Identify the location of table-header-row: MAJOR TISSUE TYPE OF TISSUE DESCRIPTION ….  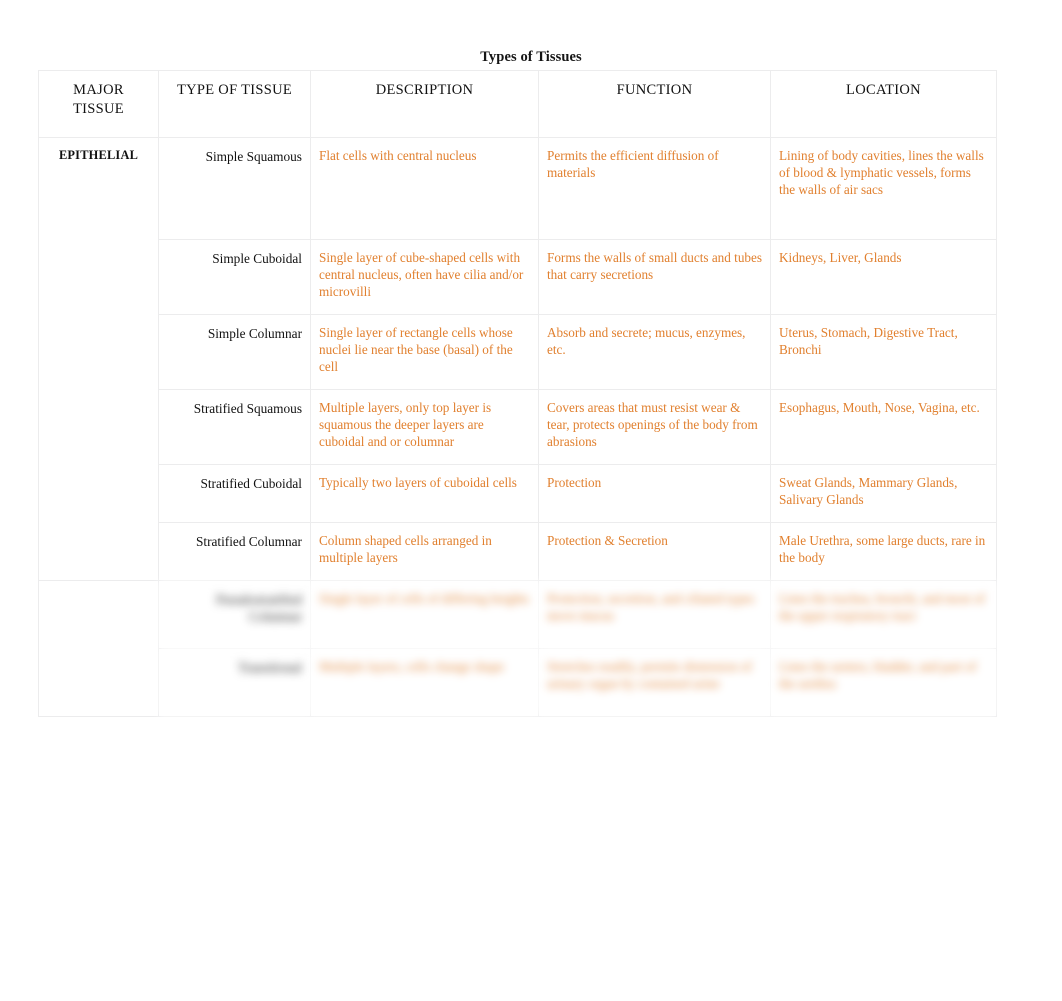
(517, 104).